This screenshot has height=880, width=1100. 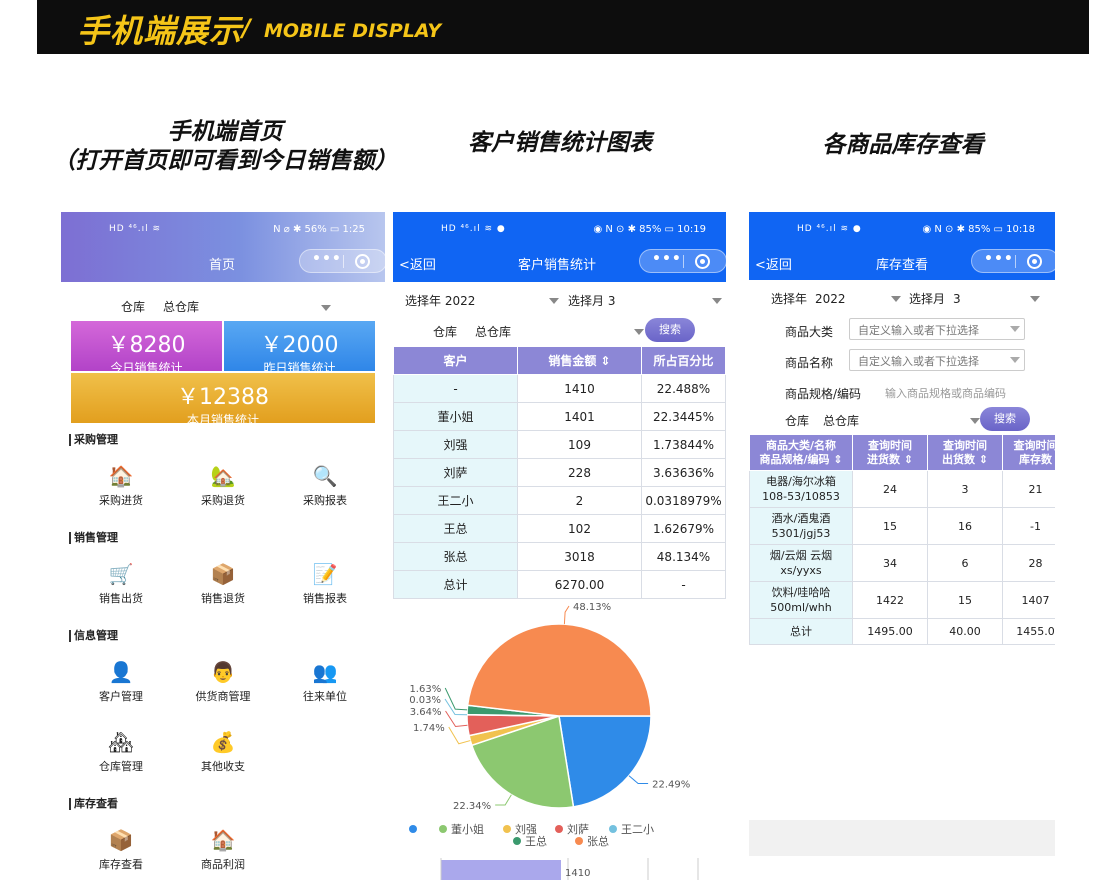 What do you see at coordinates (683, 416) in the screenshot?
I see `cell: 22.3445%` at bounding box center [683, 416].